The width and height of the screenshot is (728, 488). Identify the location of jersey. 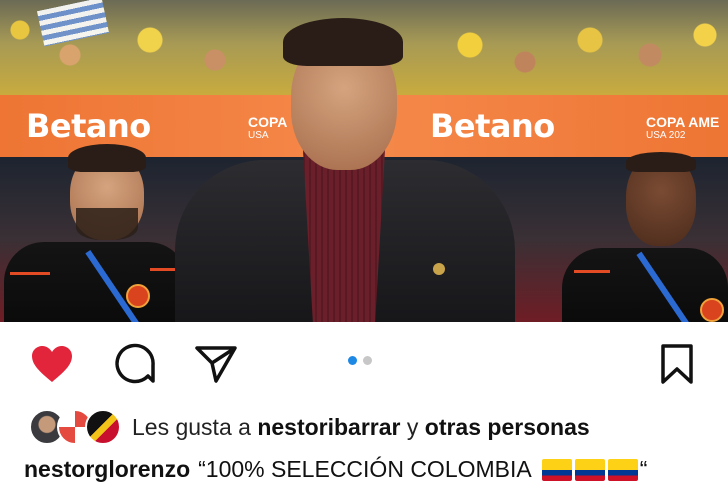
(96, 282).